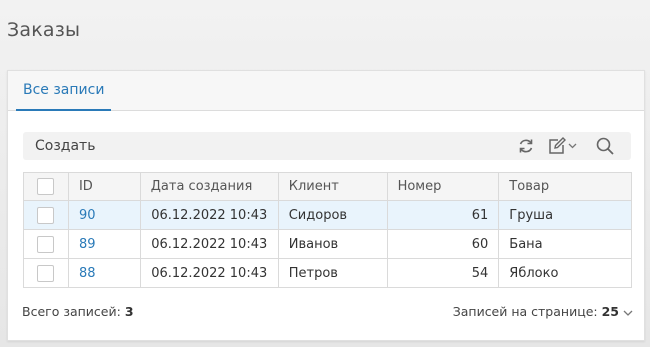 The width and height of the screenshot is (650, 347). Describe the element at coordinates (443, 186) in the screenshot. I see `column-header-number: Номер` at that location.